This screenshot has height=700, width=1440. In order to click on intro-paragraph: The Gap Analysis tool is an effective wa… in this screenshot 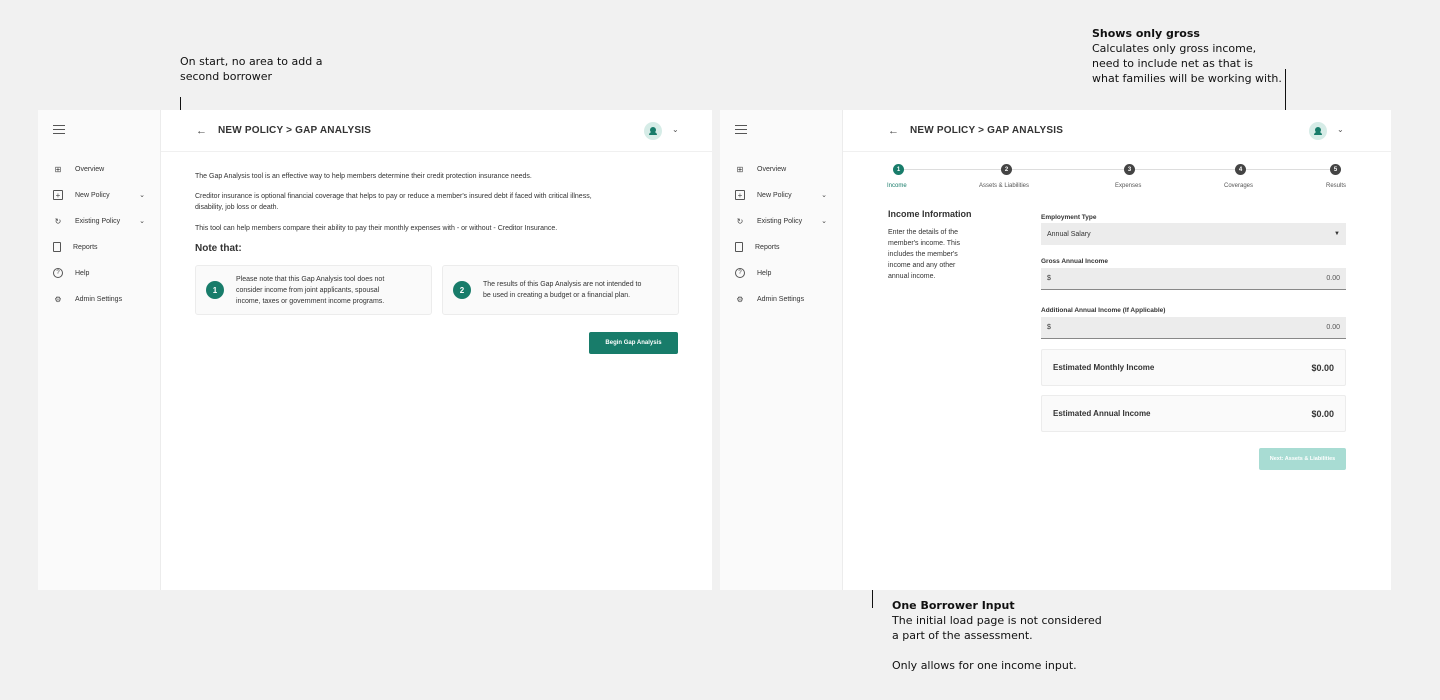, I will do `click(363, 176)`.